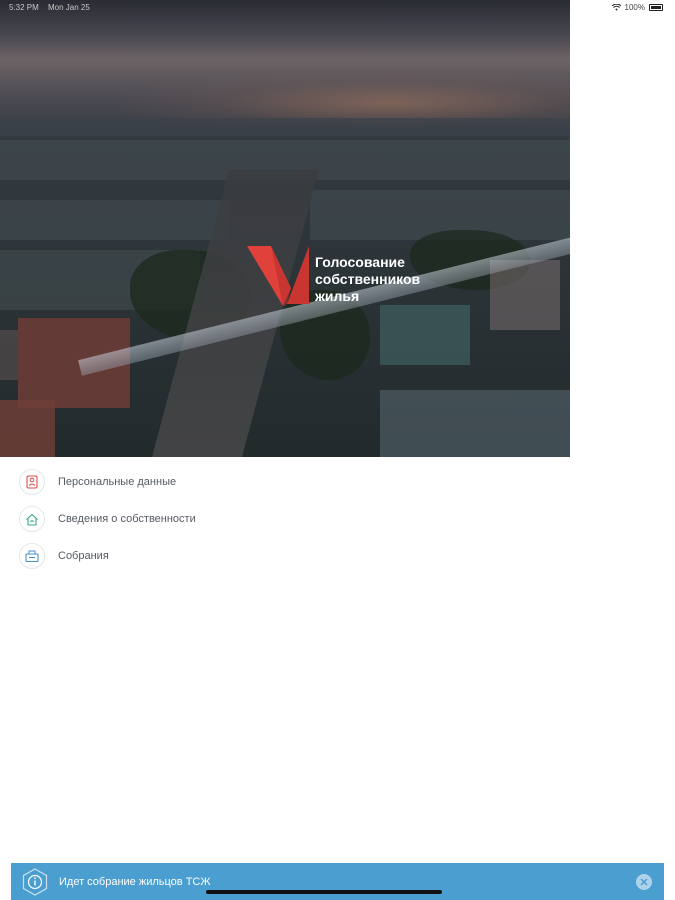  I want to click on menu-item-property-info: Сведения о собственности, so click(107, 519).